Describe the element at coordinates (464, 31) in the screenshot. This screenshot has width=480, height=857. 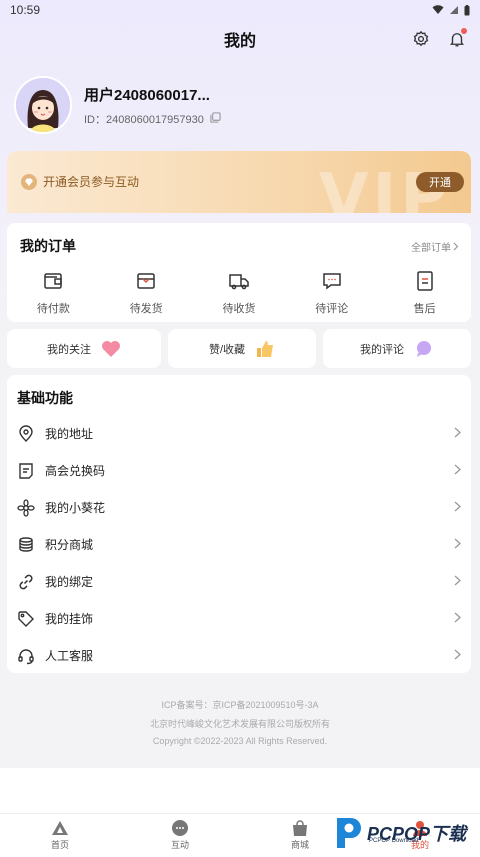
I see `notification-dot` at that location.